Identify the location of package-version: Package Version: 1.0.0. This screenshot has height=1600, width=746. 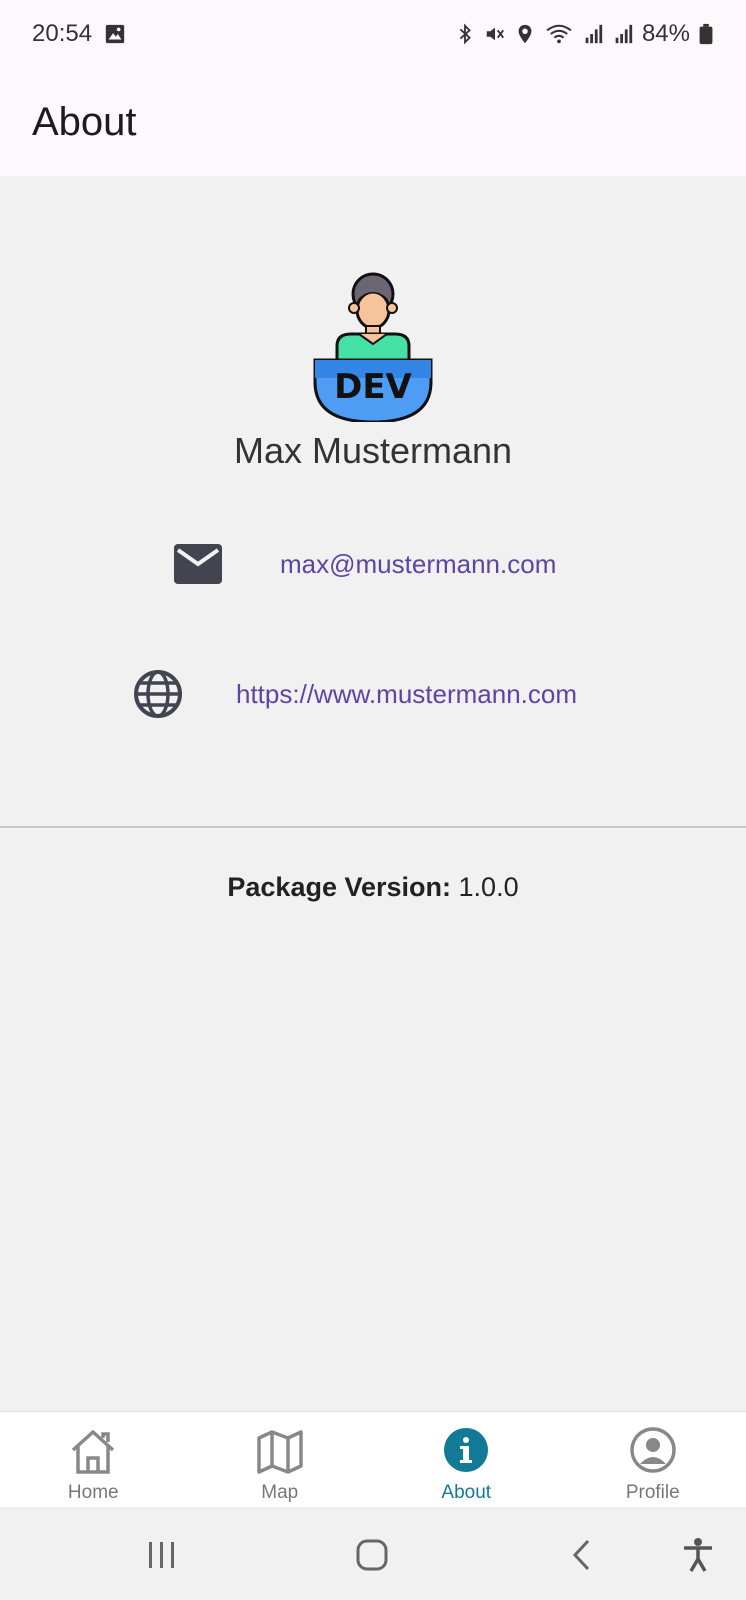
(373, 887).